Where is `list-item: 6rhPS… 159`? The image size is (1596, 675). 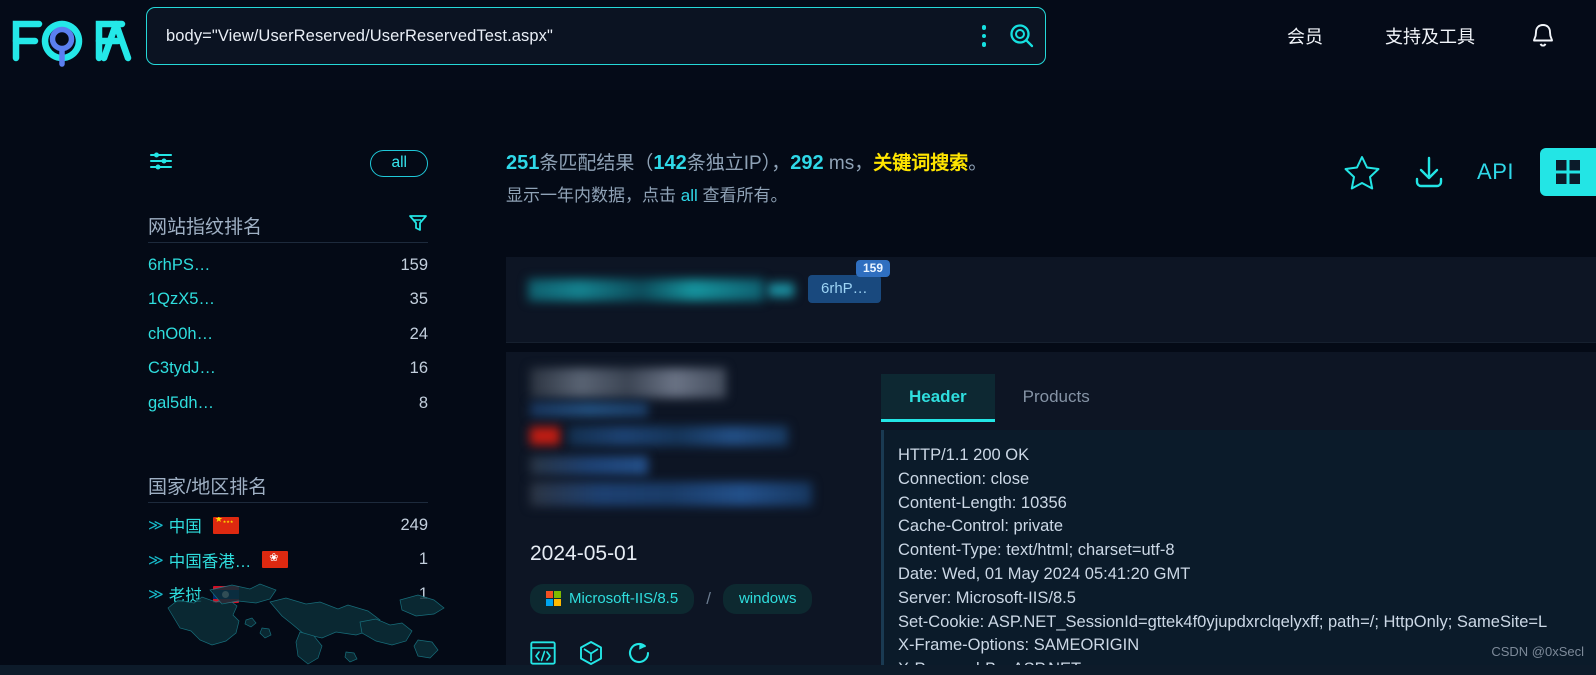
list-item: 6rhPS… 159 is located at coordinates (288, 265).